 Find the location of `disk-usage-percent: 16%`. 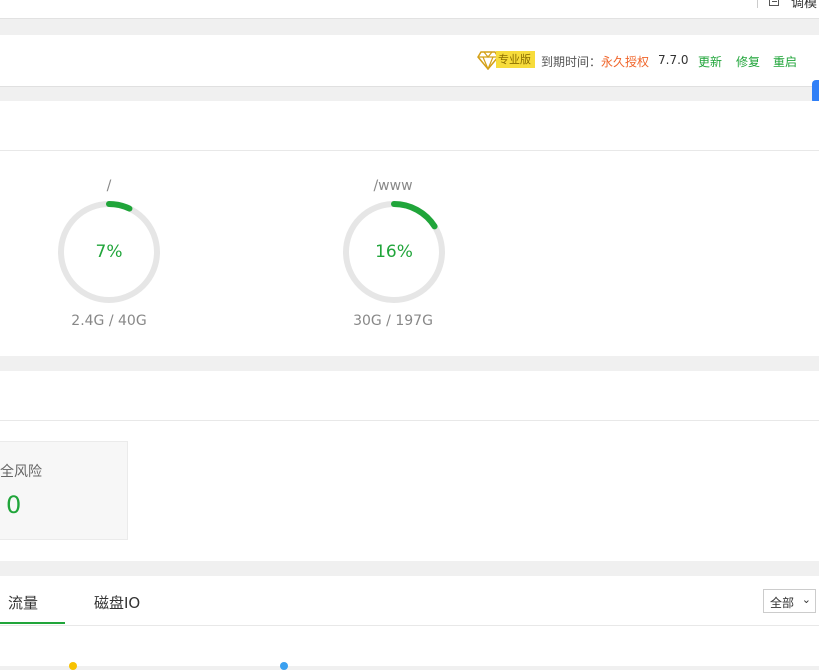

disk-usage-percent: 16% is located at coordinates (394, 252).